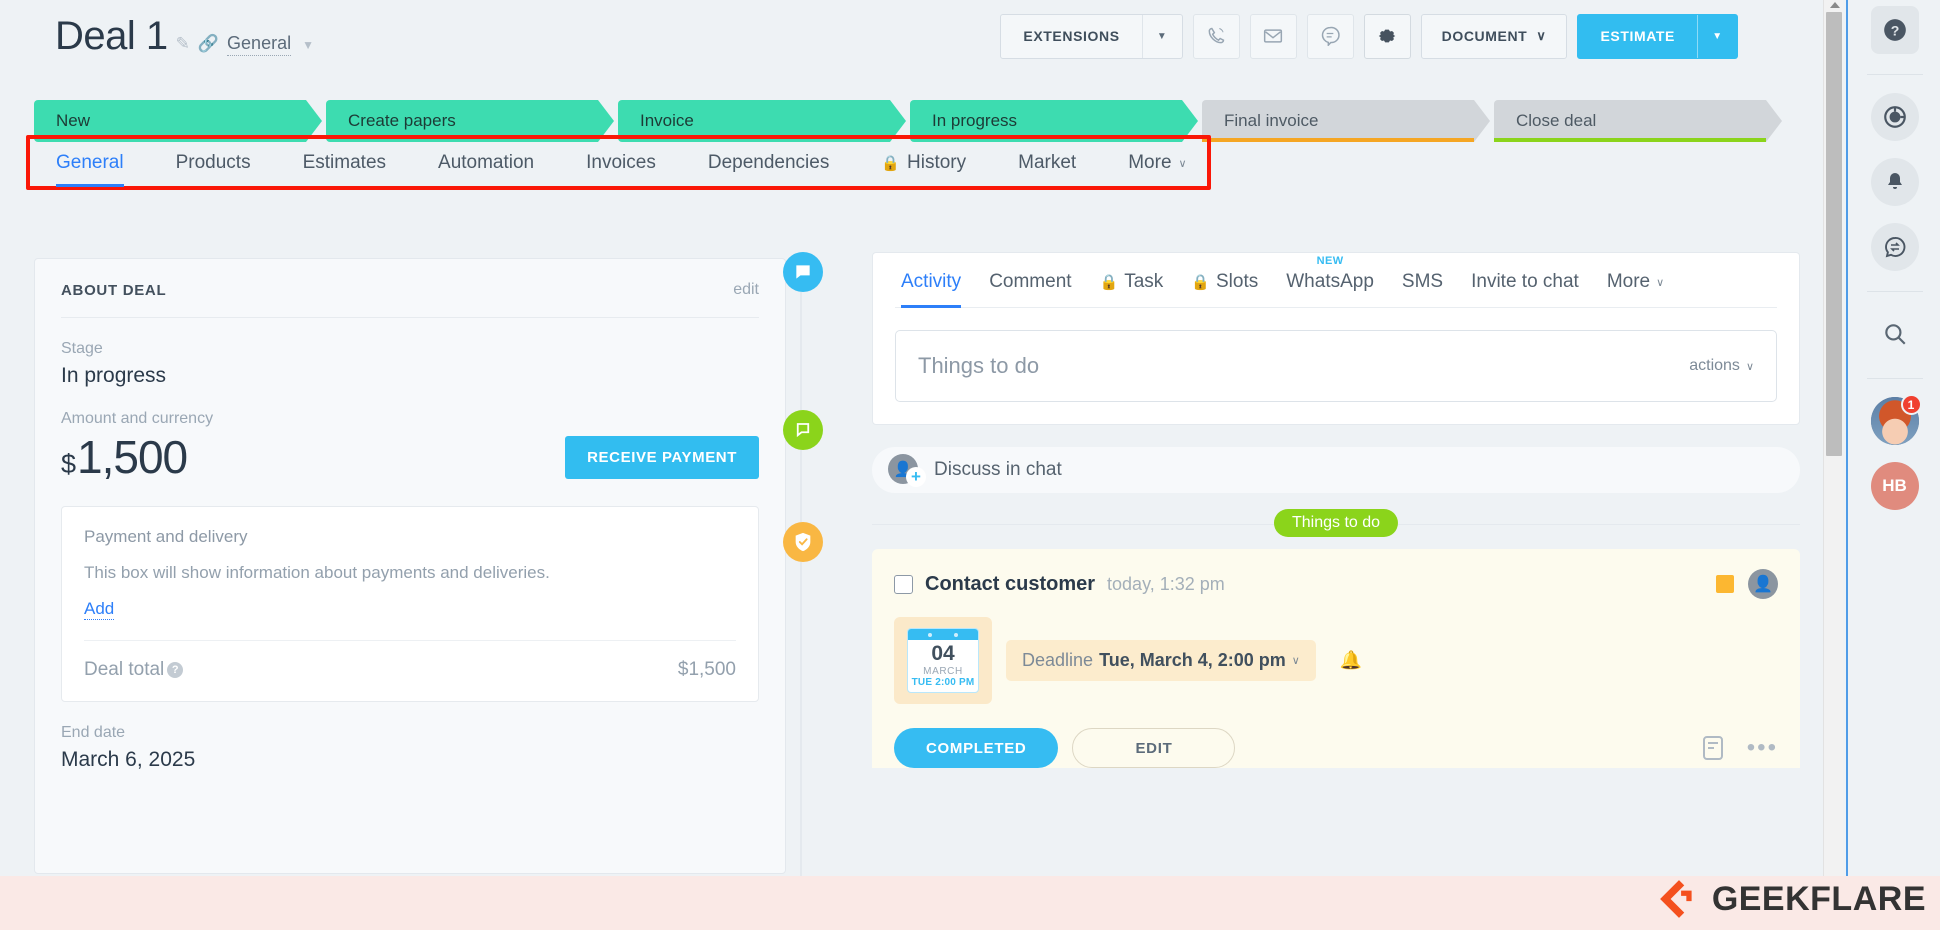 This screenshot has width=1940, height=930. I want to click on scrollbar-thumb, so click(1834, 234).